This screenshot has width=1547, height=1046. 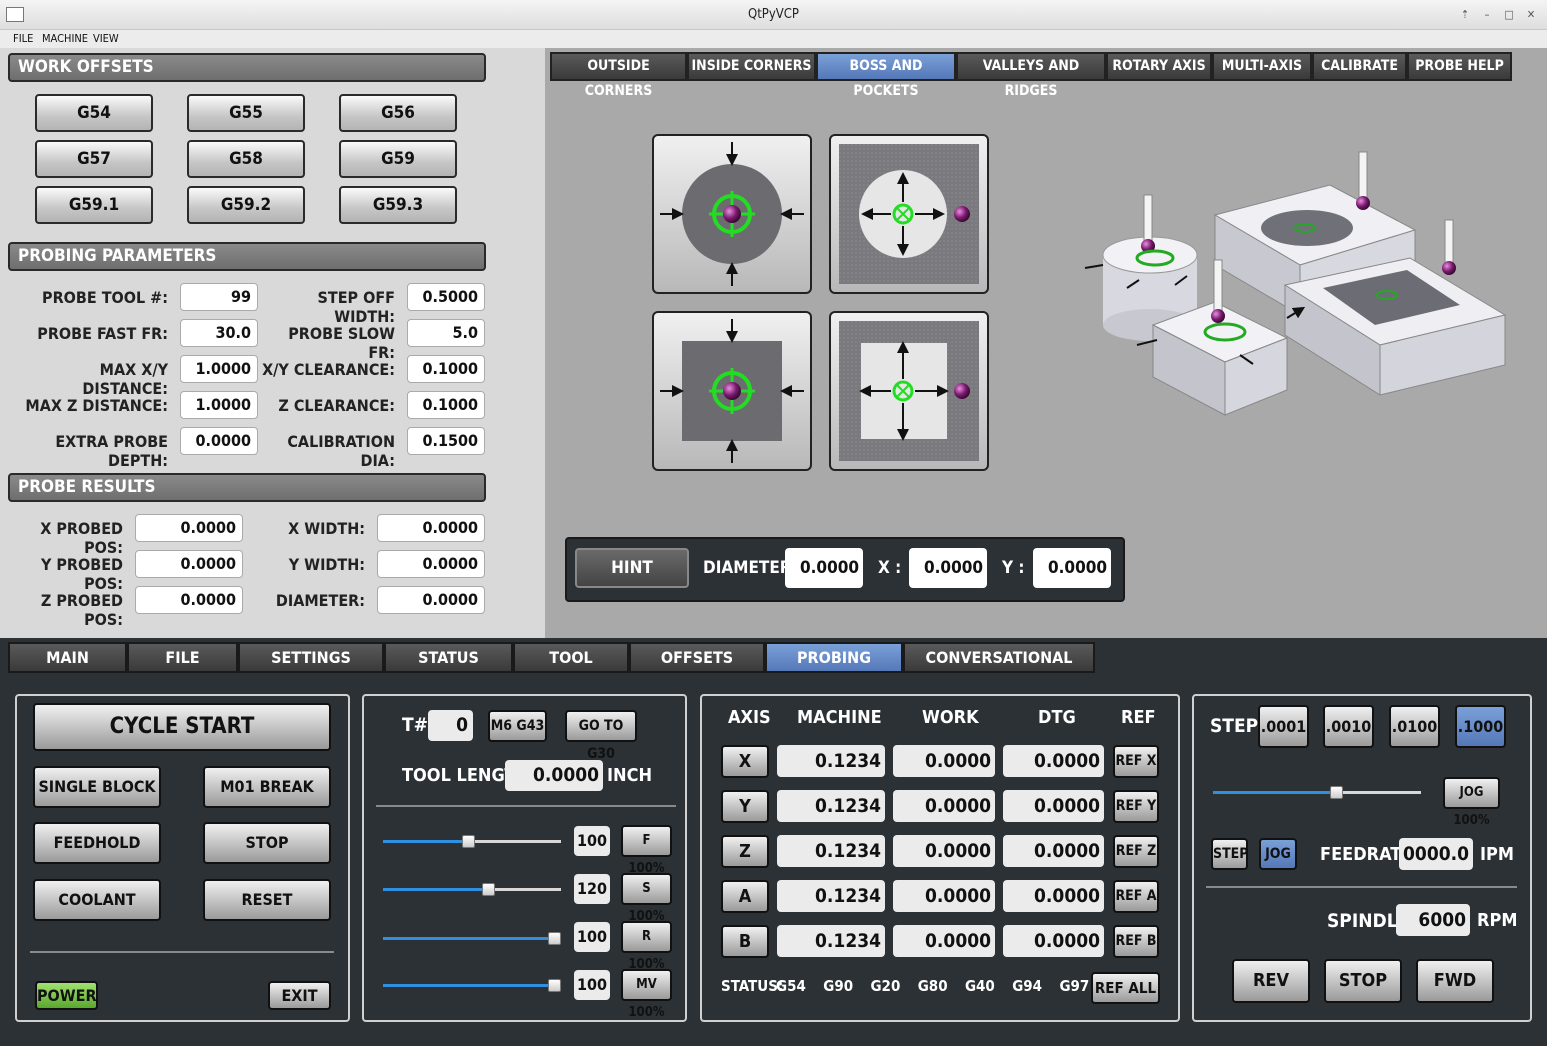 What do you see at coordinates (398, 205) in the screenshot?
I see `g59-3-button: G59.3` at bounding box center [398, 205].